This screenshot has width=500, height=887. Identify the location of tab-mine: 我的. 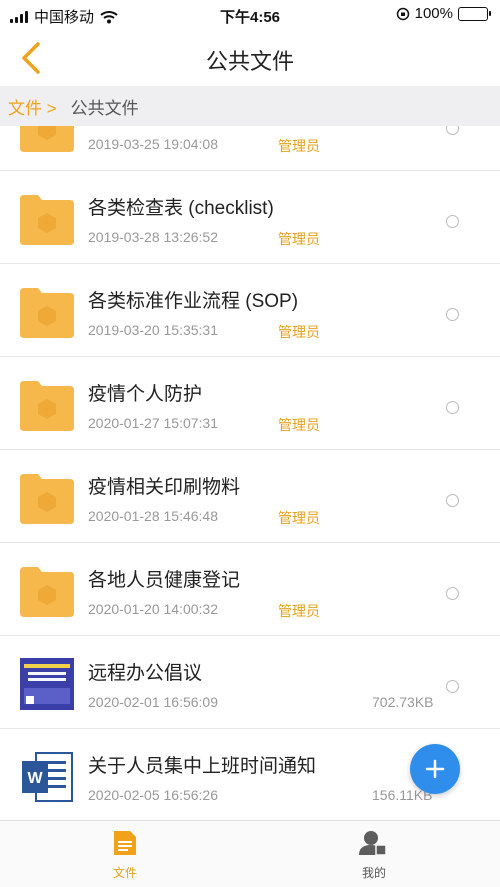
(374, 855).